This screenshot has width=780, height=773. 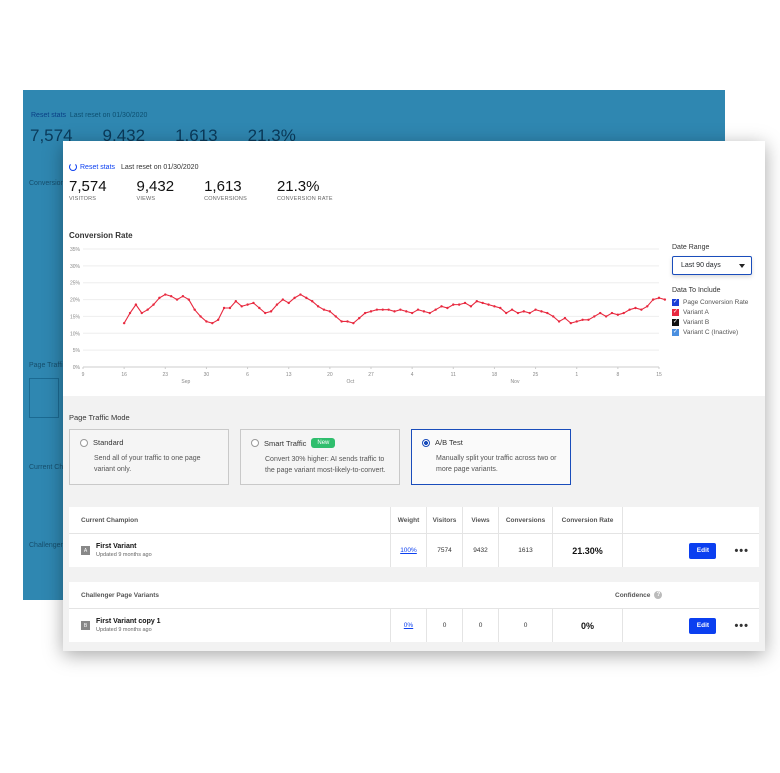 I want to click on x-tick-label: 25, so click(x=536, y=375).